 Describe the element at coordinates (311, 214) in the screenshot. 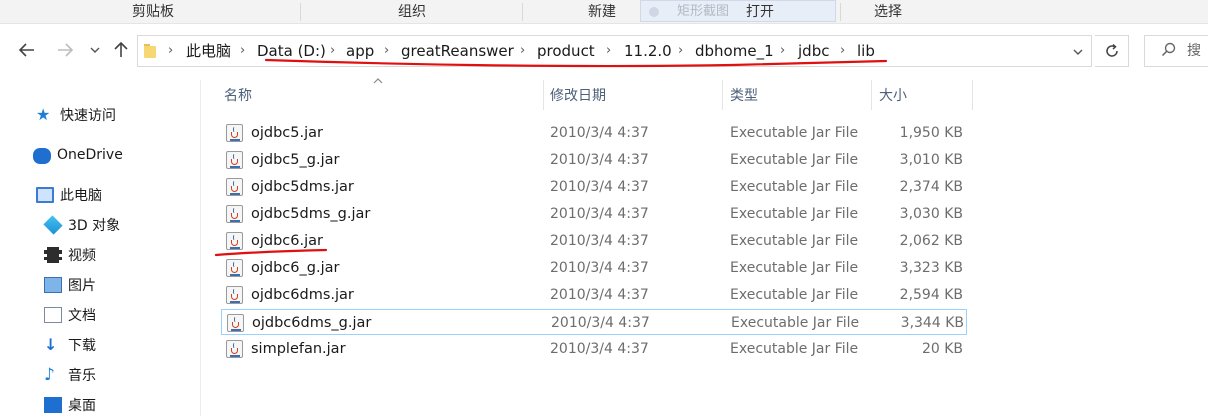

I see `file-name: ojdbc5dms_g.jar` at that location.